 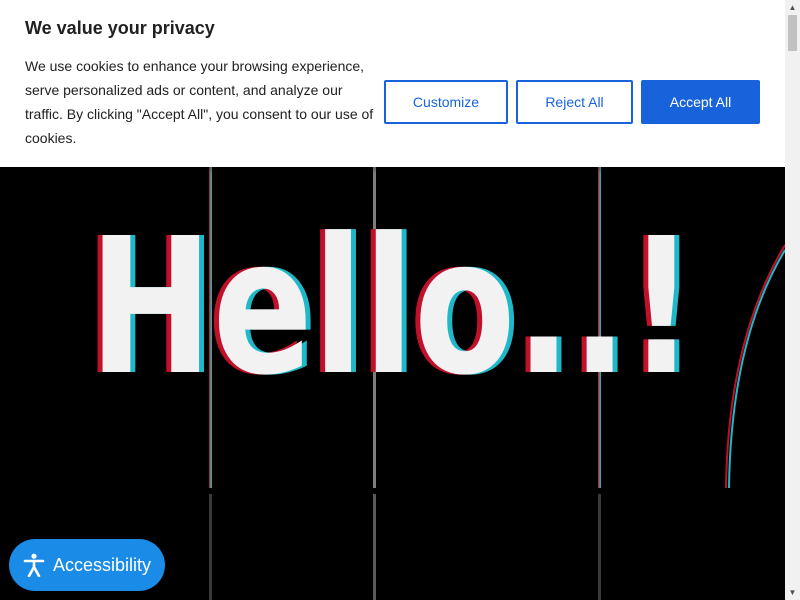 I want to click on accessibility-button: Accessibility, so click(x=87, y=565).